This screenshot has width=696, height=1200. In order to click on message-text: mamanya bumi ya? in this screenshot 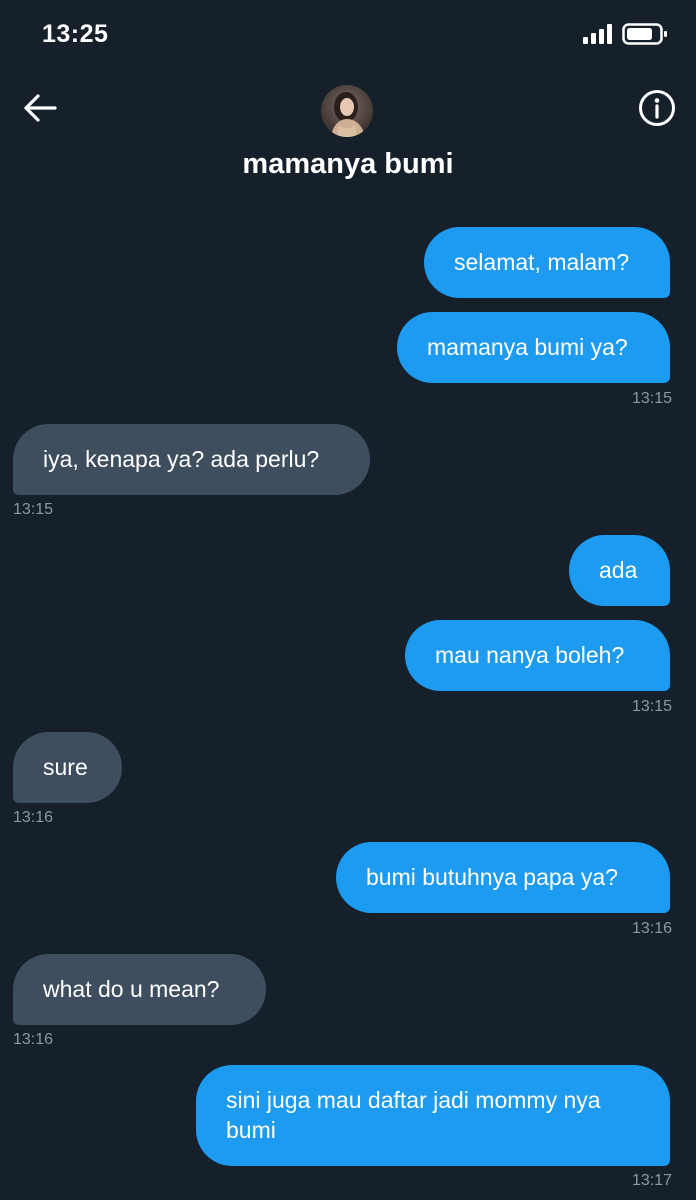, I will do `click(527, 347)`.